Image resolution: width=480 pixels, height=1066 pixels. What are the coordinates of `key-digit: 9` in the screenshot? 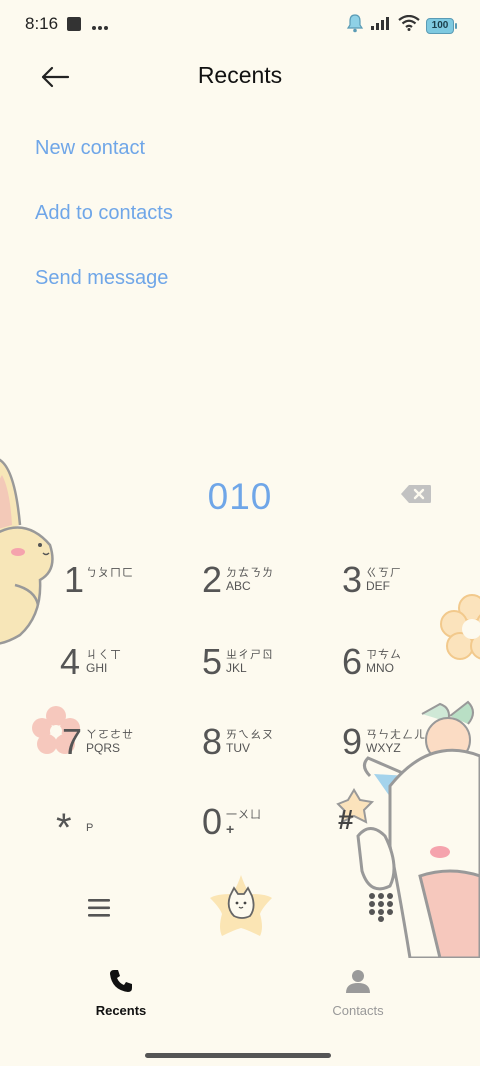 It's located at (352, 741).